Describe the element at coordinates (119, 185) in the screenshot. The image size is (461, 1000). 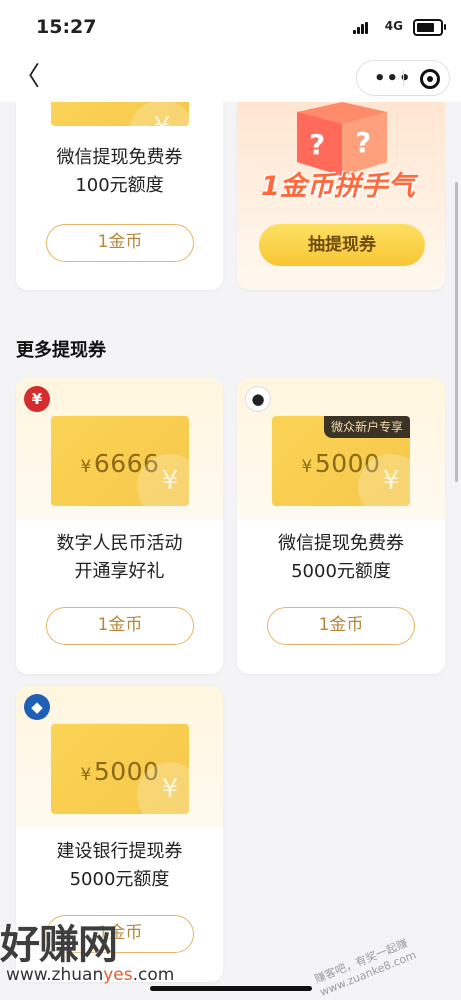
I see `card-title-line2: 100元额度` at that location.